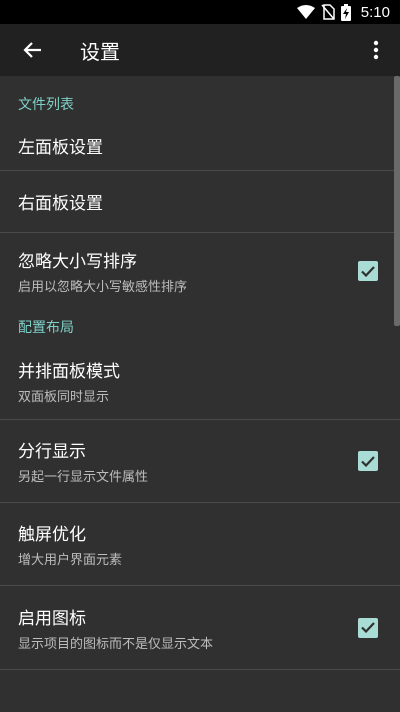 The height and width of the screenshot is (712, 400). Describe the element at coordinates (305, 12) in the screenshot. I see `wifi-icon` at that location.